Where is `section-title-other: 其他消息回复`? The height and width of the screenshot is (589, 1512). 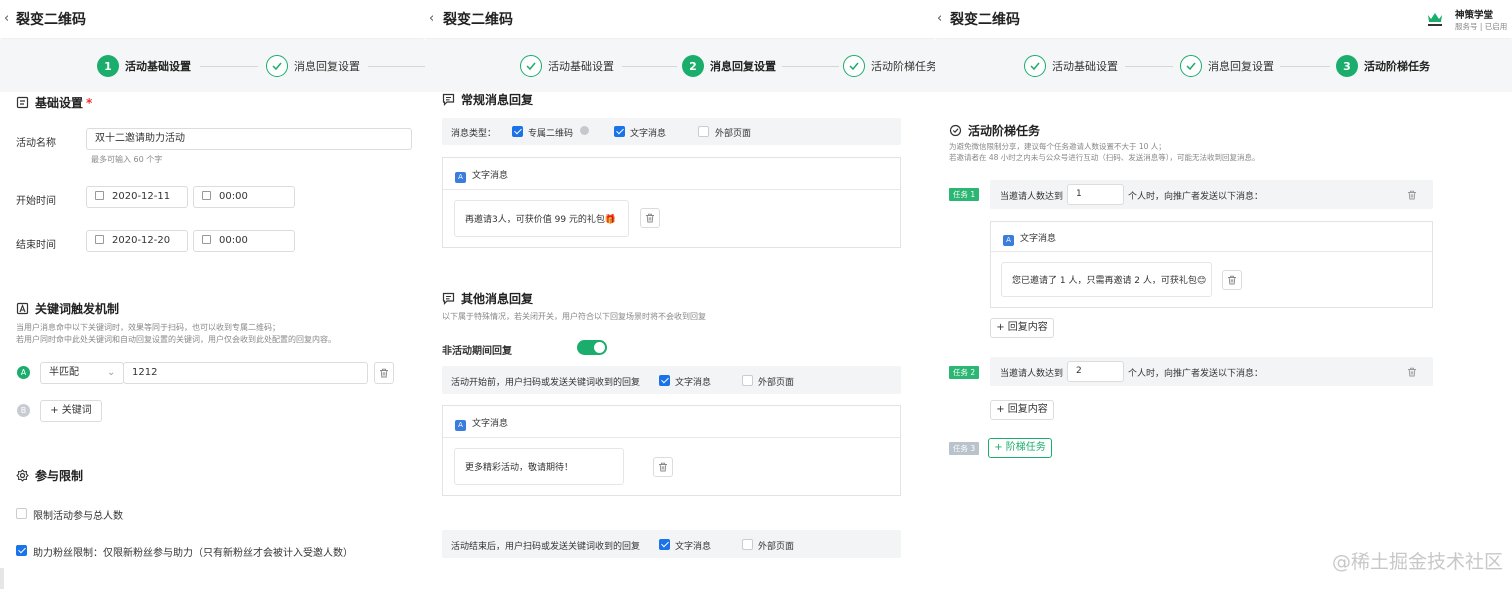
section-title-other: 其他消息回复 is located at coordinates (487, 298).